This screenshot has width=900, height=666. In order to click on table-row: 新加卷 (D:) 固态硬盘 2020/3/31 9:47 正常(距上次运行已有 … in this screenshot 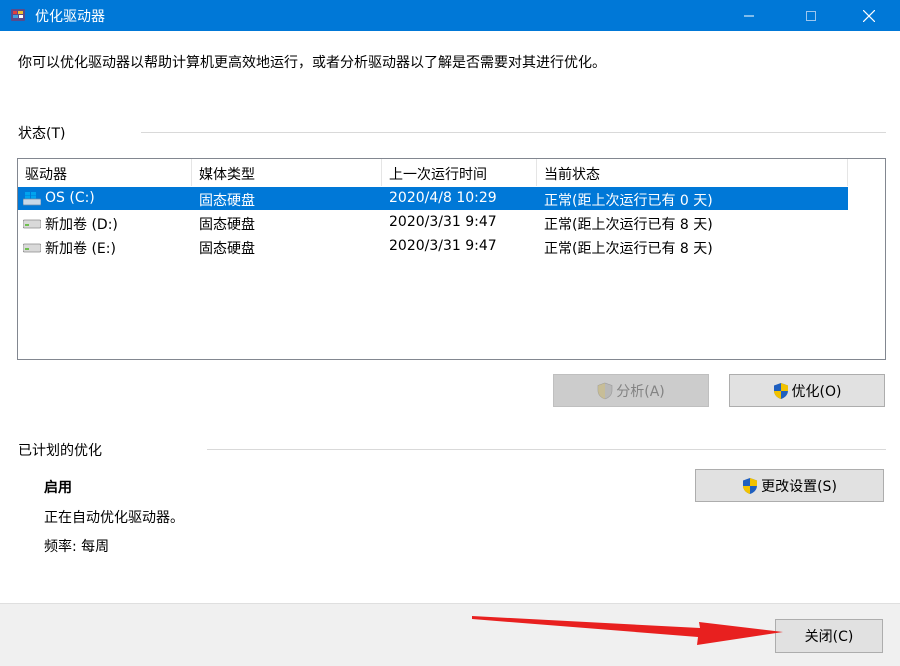, I will do `click(433, 222)`.